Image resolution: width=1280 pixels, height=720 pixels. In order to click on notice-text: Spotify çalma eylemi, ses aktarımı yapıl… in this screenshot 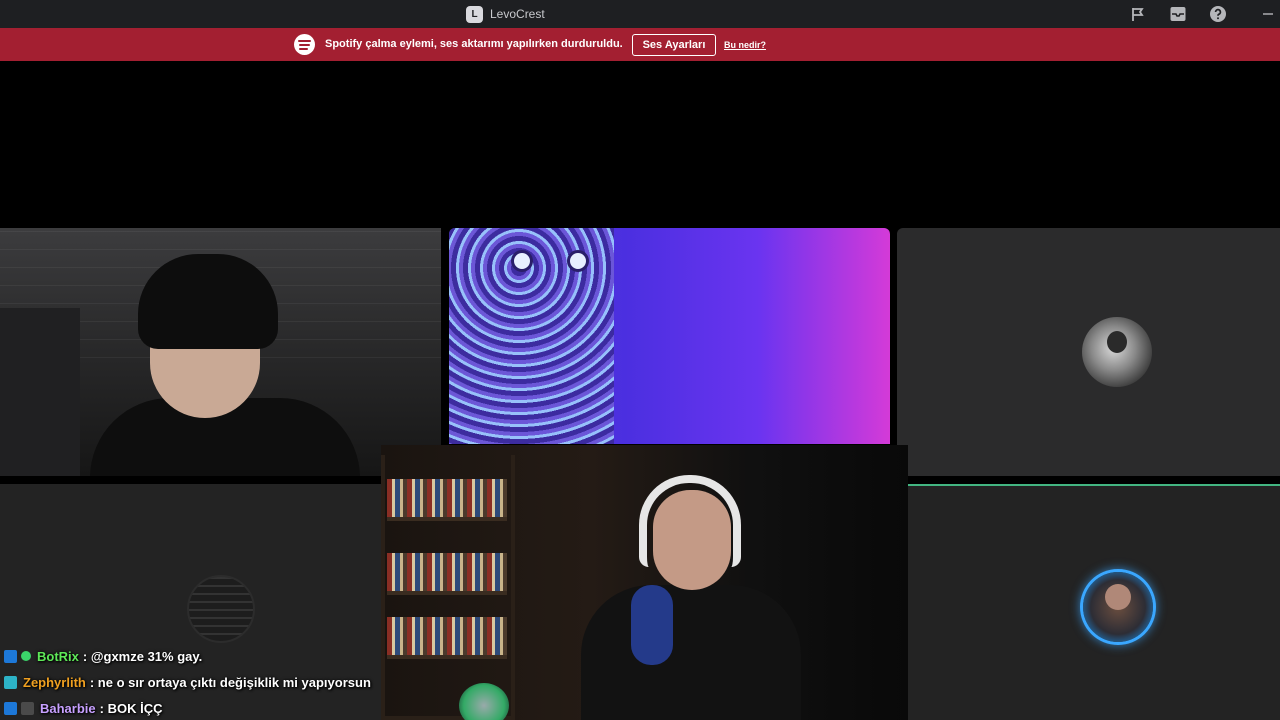, I will do `click(474, 44)`.